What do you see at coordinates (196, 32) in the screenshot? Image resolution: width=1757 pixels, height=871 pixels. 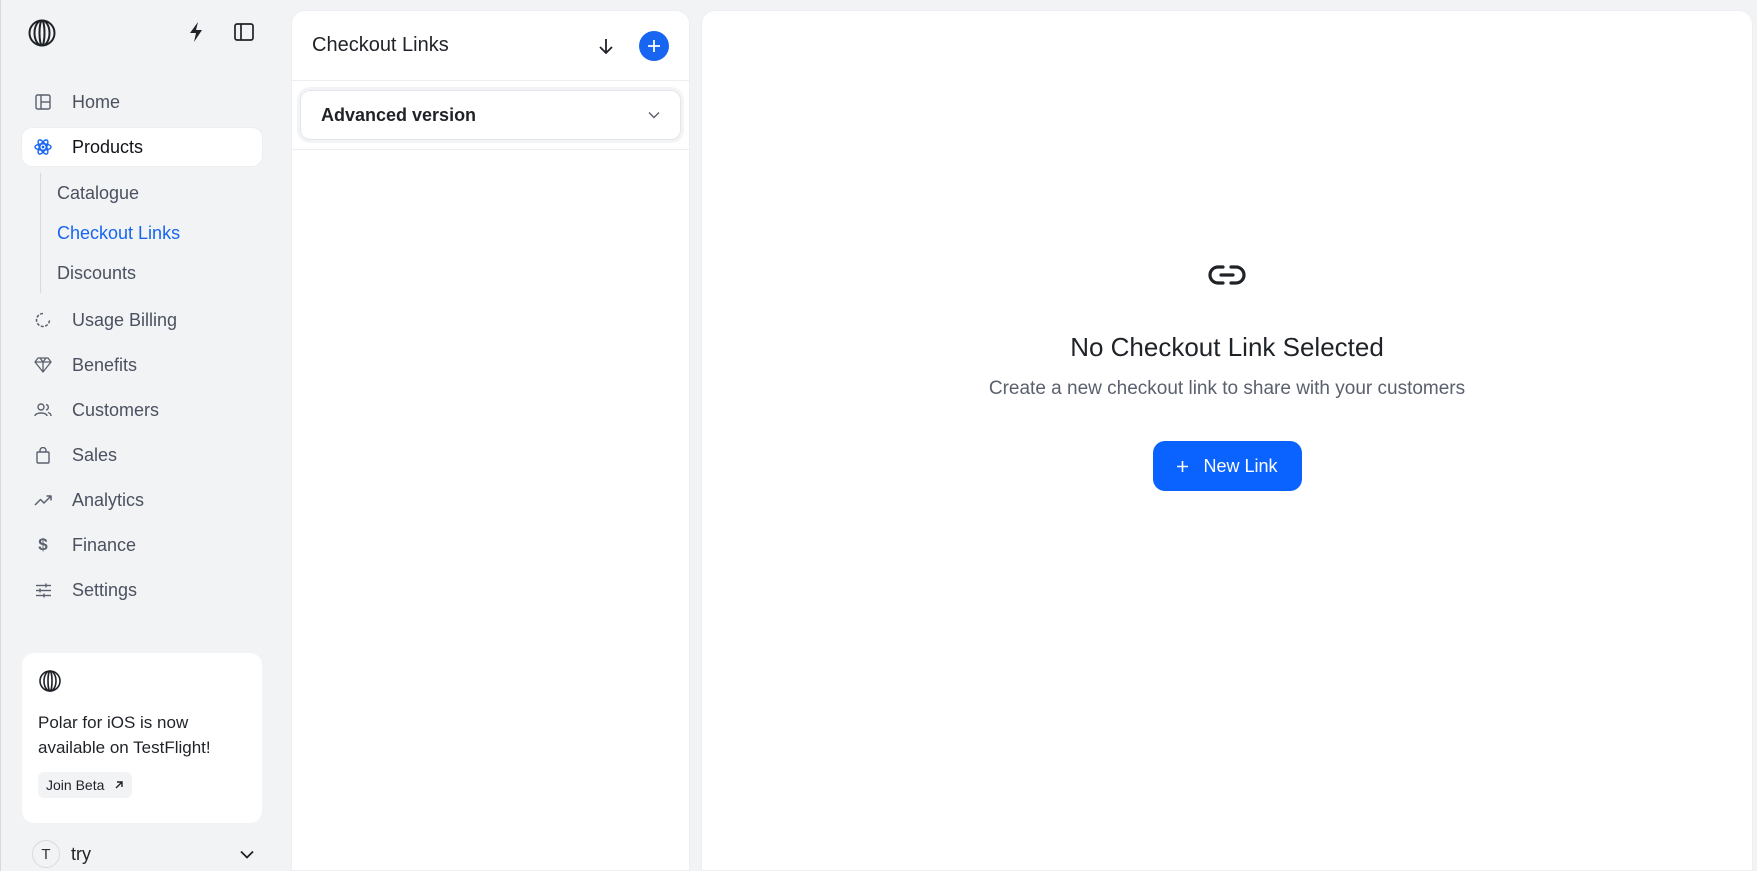 I see `lightning-icon` at bounding box center [196, 32].